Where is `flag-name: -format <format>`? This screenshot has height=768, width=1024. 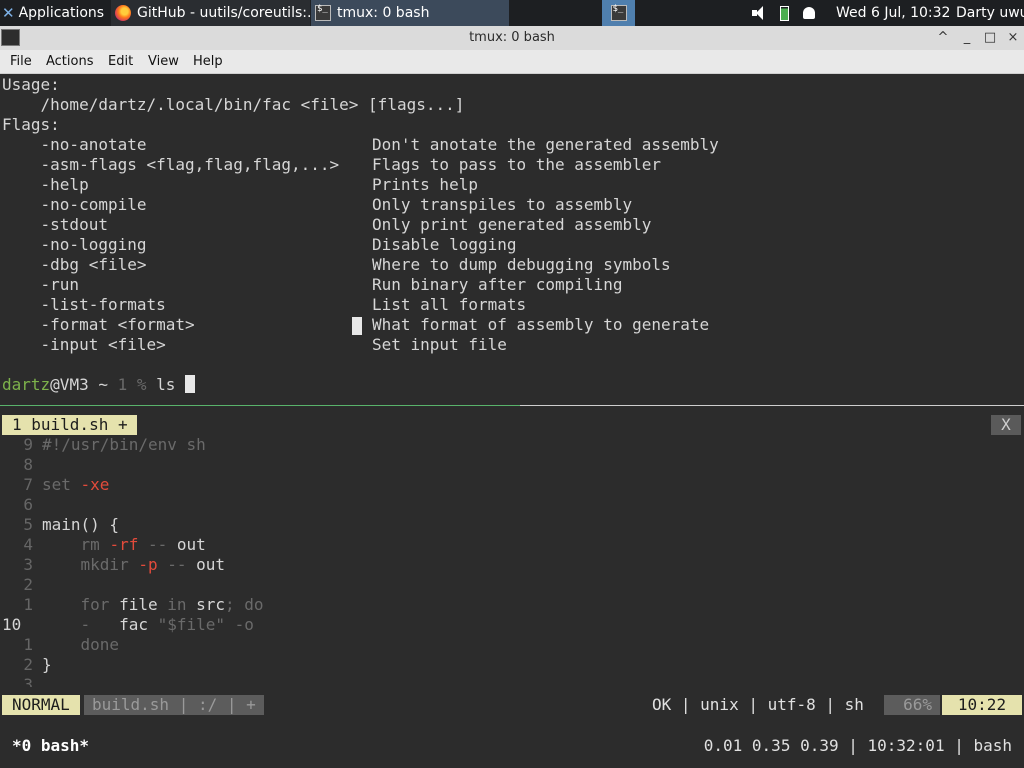 flag-name: -format <format> is located at coordinates (98, 324).